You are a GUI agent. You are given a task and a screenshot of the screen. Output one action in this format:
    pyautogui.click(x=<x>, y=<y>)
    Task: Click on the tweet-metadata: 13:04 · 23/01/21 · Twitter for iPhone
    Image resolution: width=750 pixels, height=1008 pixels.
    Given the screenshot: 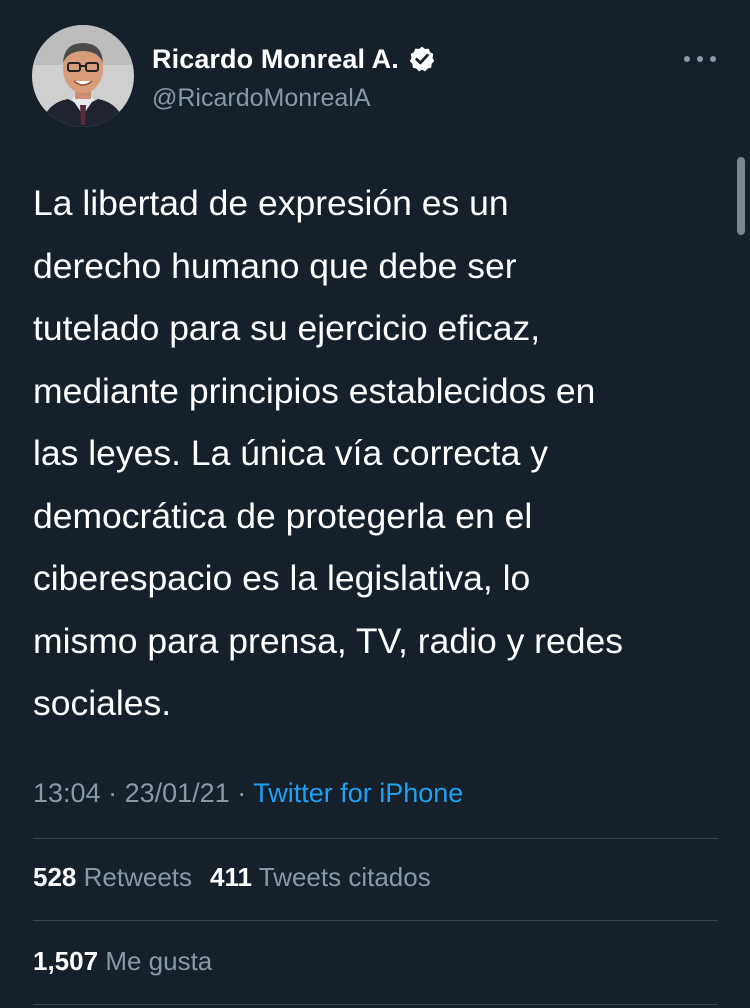 What is the action you would take?
    pyautogui.click(x=248, y=793)
    